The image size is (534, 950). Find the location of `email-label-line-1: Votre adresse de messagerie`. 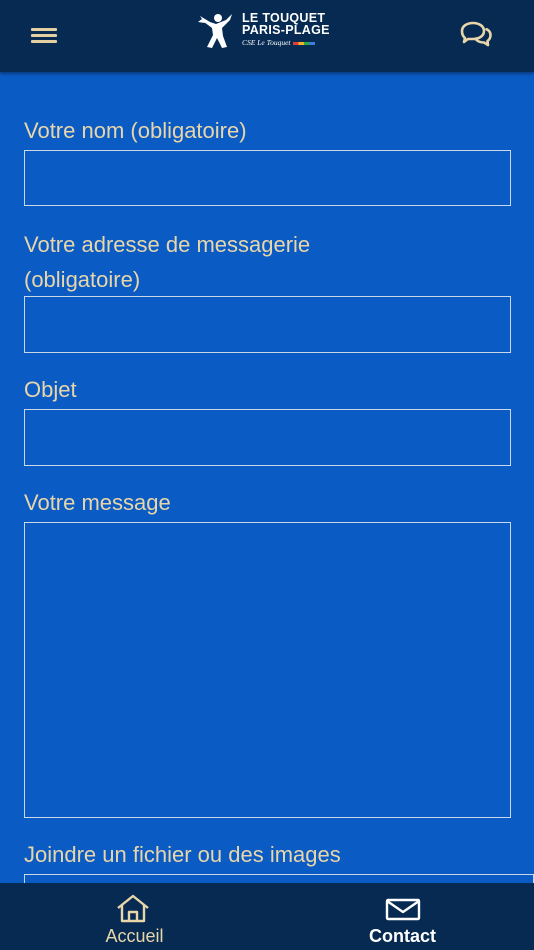

email-label-line-1: Votre adresse de messagerie is located at coordinates (167, 244).